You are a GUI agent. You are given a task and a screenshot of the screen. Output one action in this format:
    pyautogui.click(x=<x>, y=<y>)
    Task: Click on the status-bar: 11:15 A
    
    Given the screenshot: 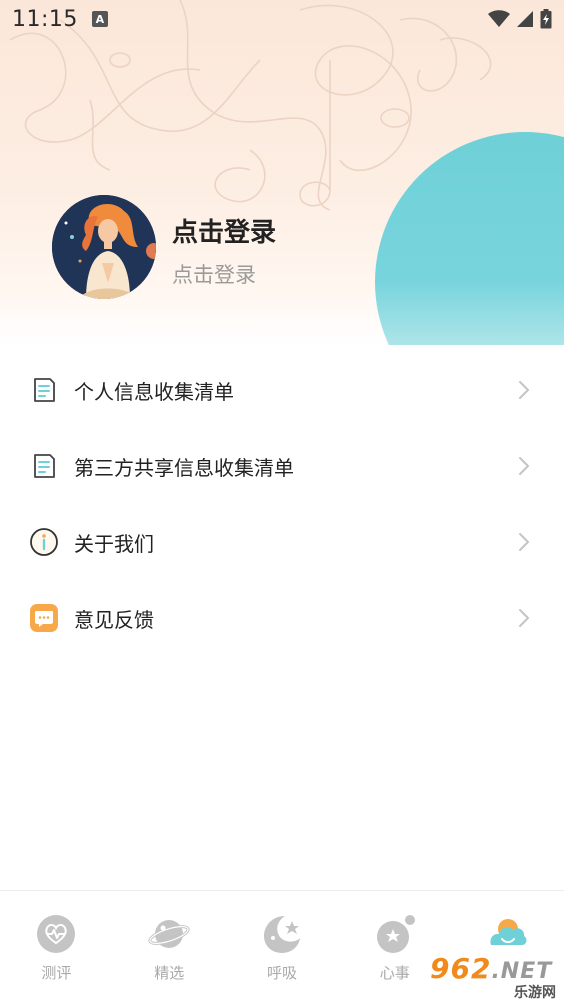 What is the action you would take?
    pyautogui.click(x=282, y=19)
    